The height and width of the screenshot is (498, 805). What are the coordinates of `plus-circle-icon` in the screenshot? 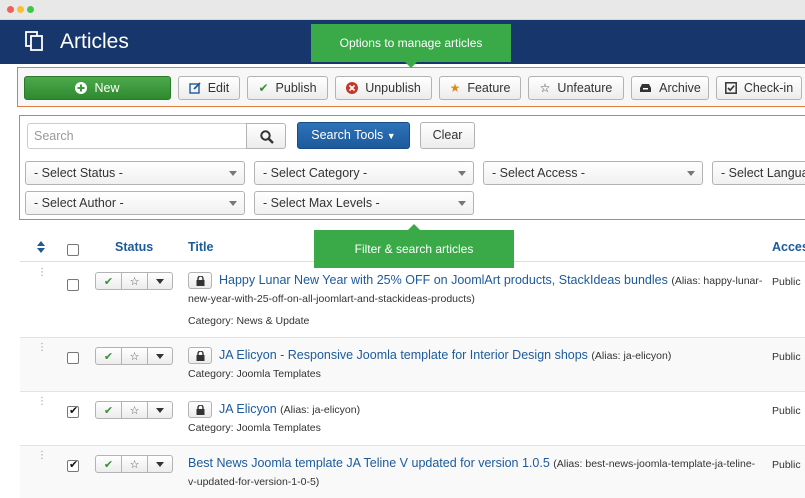 It's located at (81, 88).